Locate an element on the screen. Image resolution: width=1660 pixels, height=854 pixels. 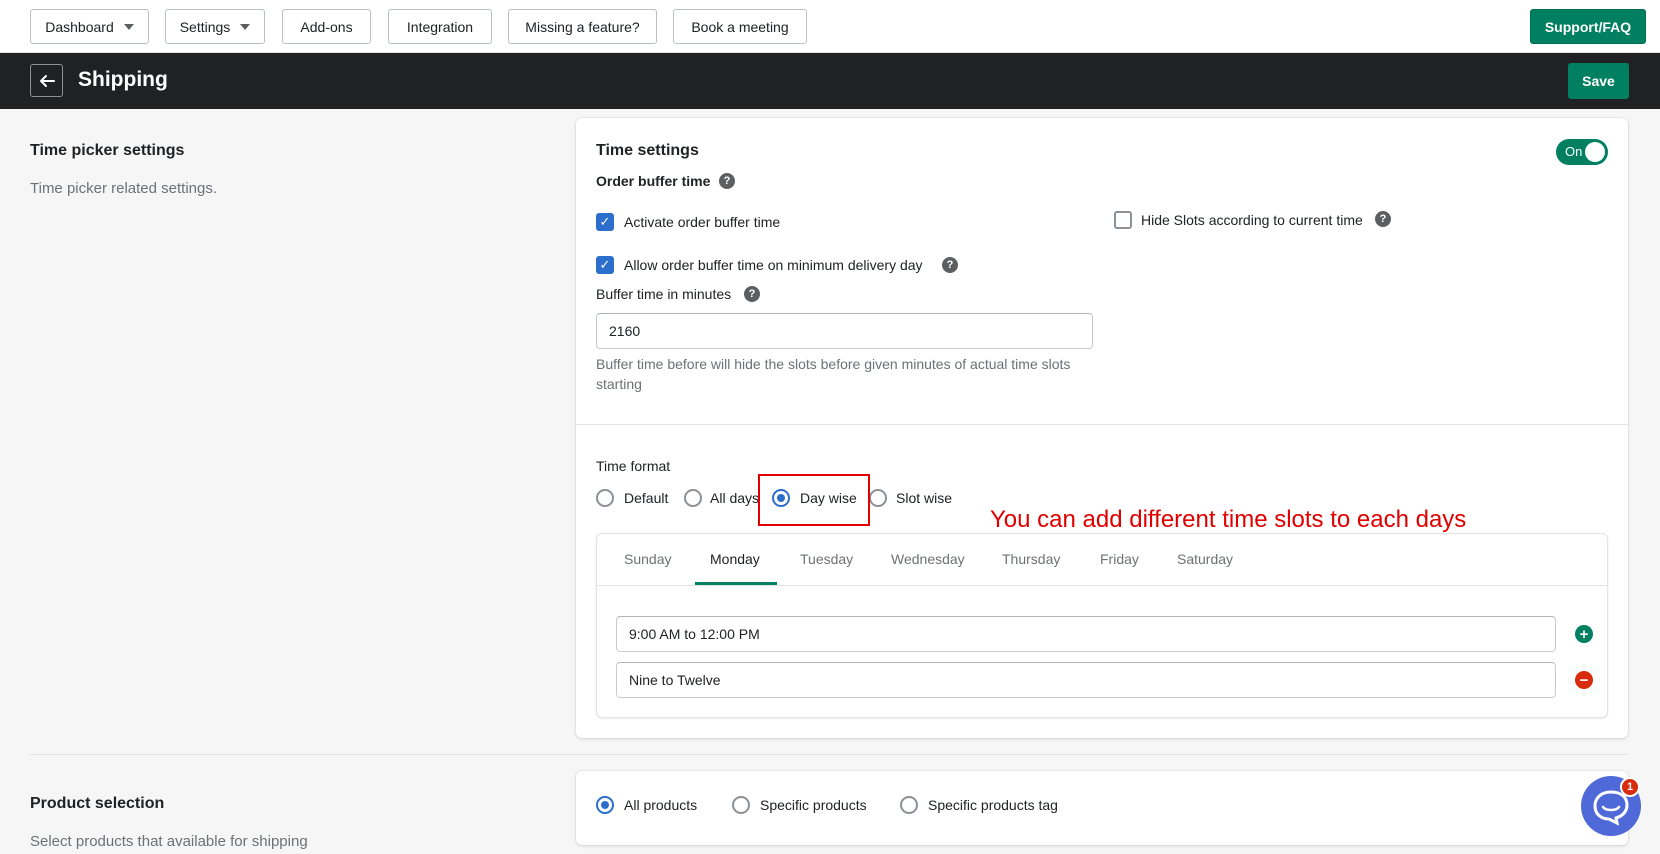
hide-slots-checkbox is located at coordinates (1123, 220).